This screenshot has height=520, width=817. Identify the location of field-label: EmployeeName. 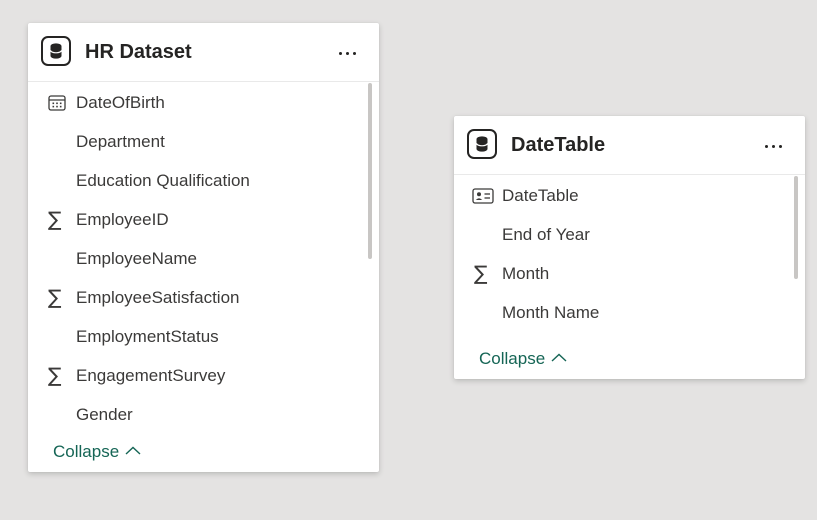
(136, 258).